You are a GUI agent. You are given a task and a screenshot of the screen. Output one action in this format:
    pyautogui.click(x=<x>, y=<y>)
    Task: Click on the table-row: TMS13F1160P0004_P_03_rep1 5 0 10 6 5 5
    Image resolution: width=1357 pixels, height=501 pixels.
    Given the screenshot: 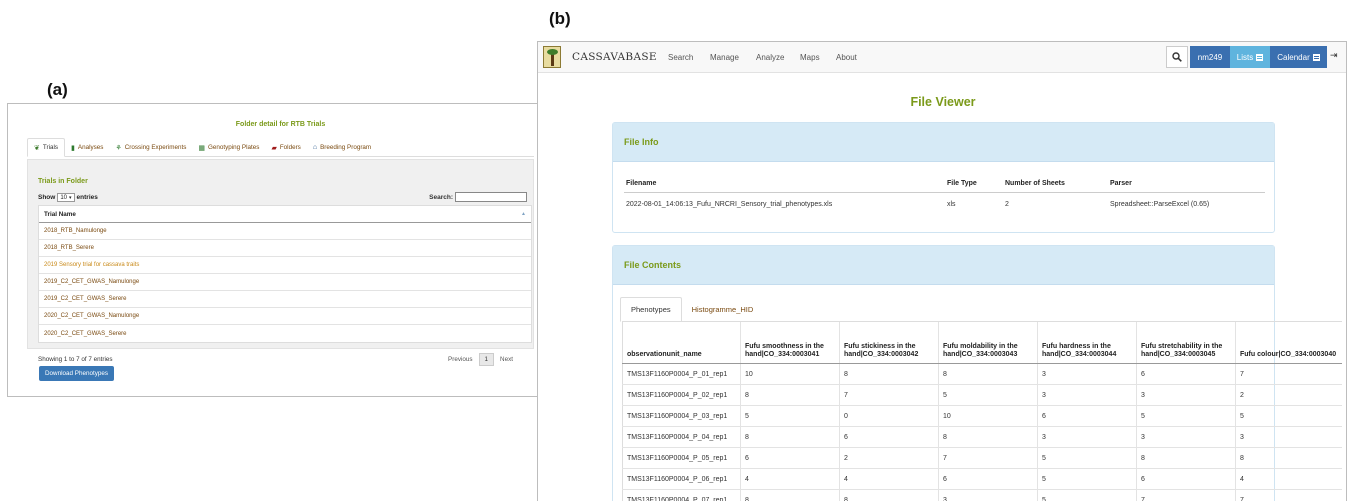 What is the action you would take?
    pyautogui.click(x=982, y=416)
    